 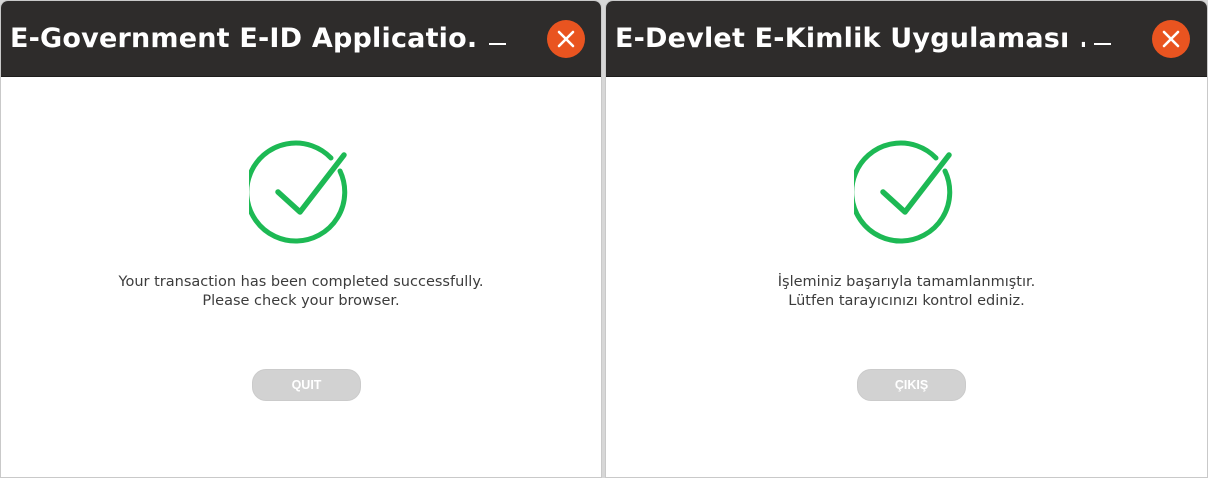 I want to click on message-line-2: Lütfen tarayıcınızı kontrol ediniz., so click(x=906, y=301).